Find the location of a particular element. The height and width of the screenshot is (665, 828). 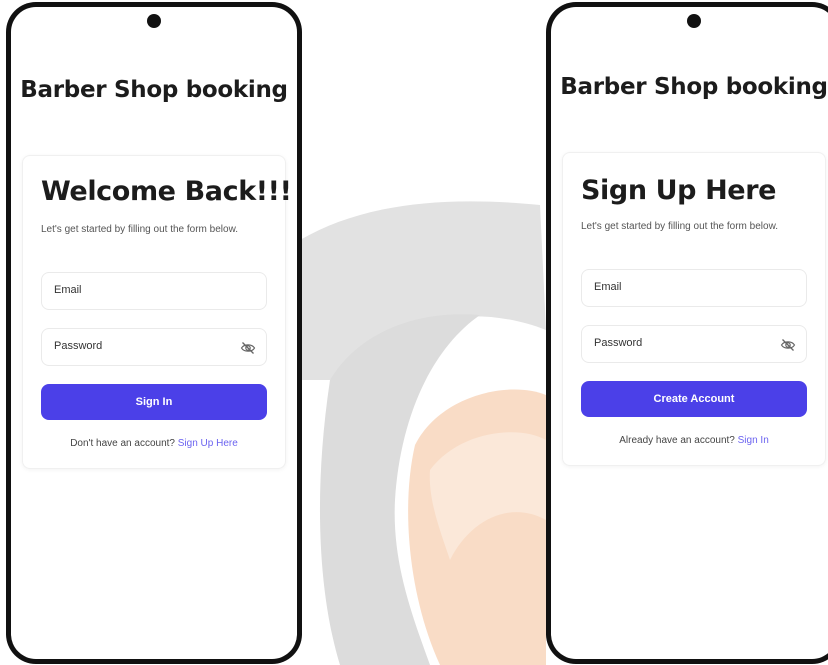

card-title: Sign Up Here is located at coordinates (679, 190).